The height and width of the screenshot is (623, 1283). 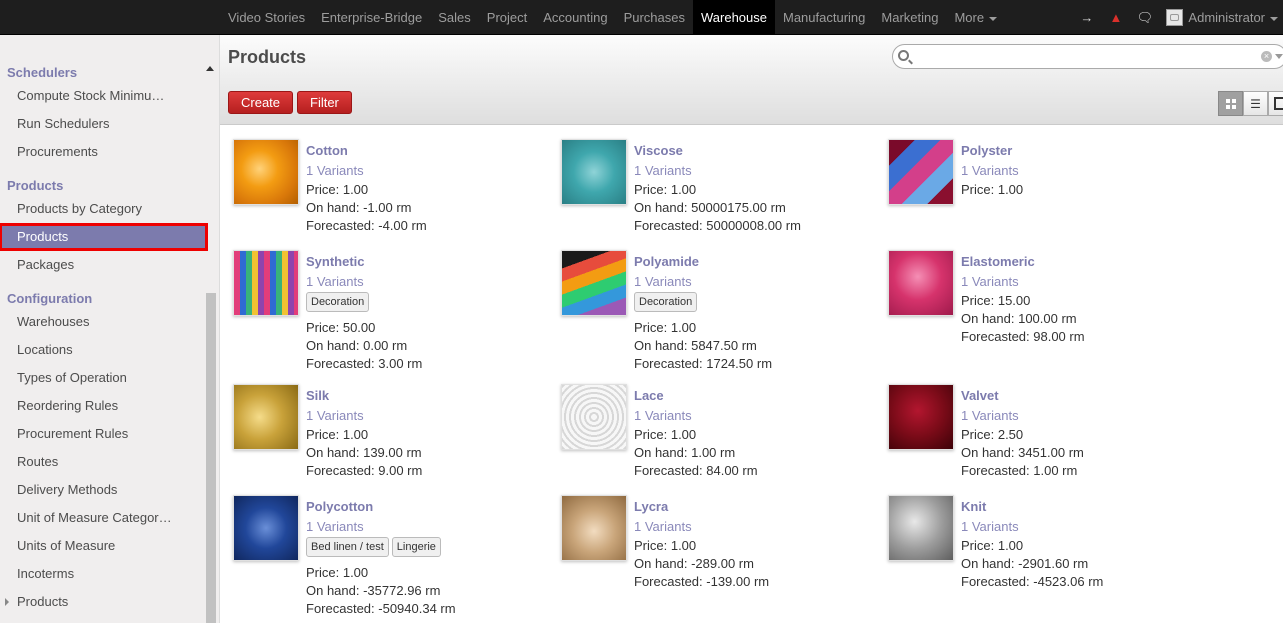 I want to click on sidebar-item: Warehouses, so click(x=102, y=322).